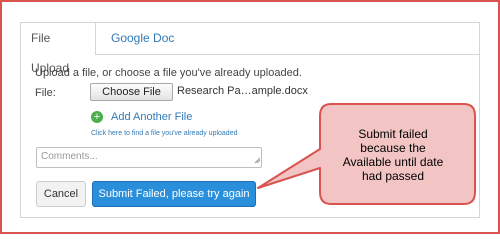  What do you see at coordinates (393, 176) in the screenshot?
I see `callout-line: had passed` at bounding box center [393, 176].